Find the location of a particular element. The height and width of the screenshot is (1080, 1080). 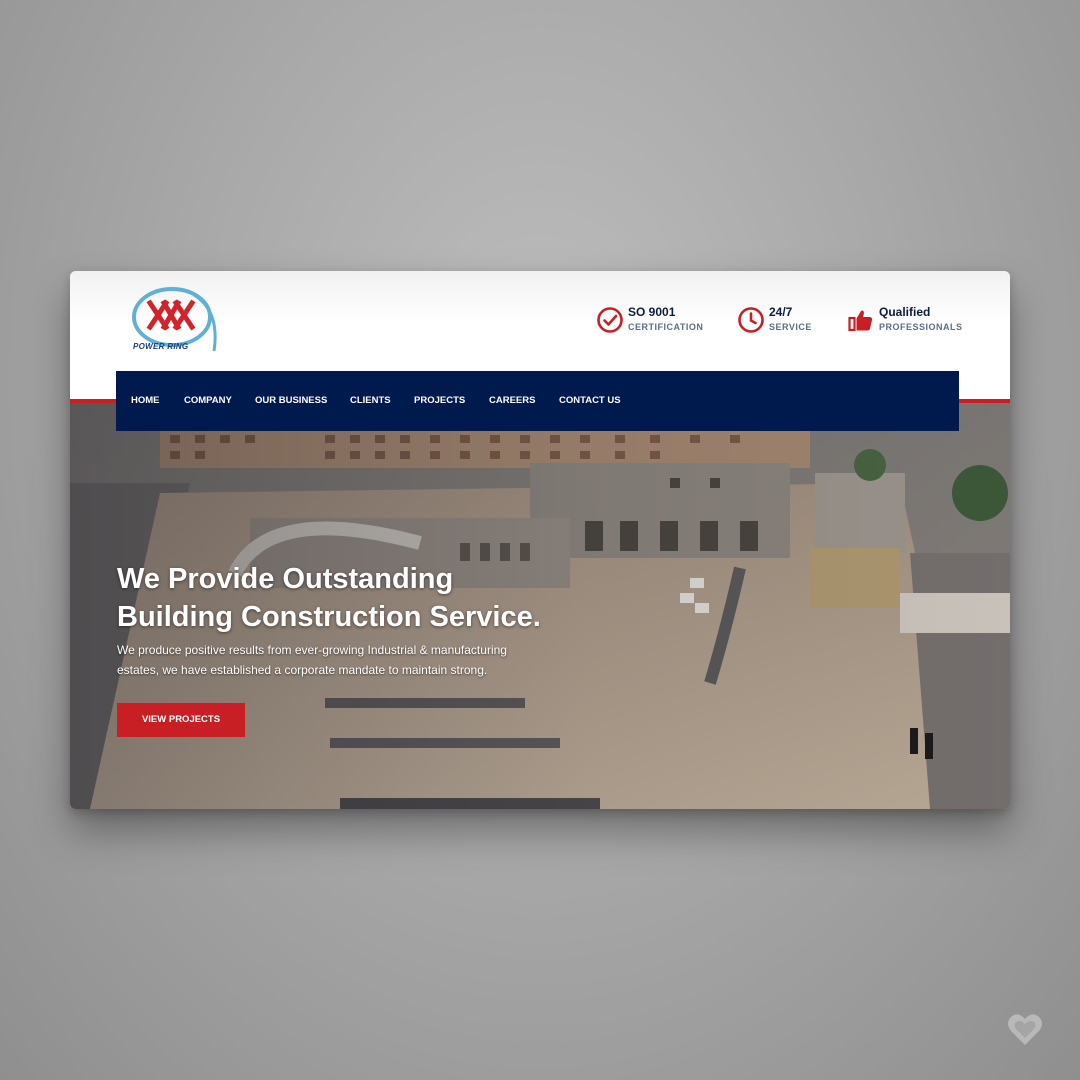

feature-subtitle: CERTIFICATION is located at coordinates (666, 327).